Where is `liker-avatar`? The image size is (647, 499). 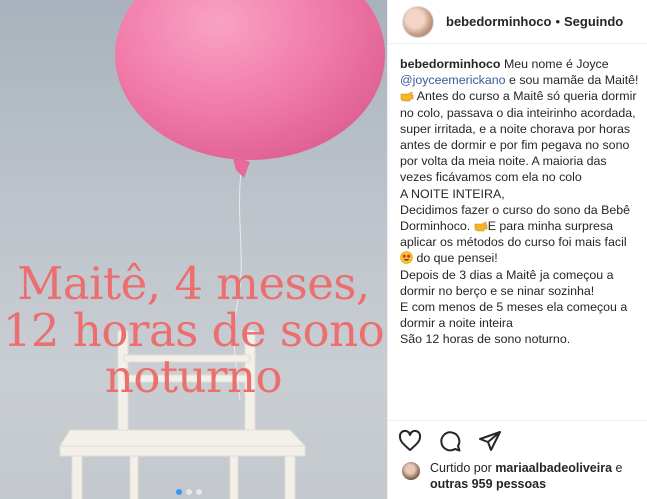
liker-avatar is located at coordinates (411, 471).